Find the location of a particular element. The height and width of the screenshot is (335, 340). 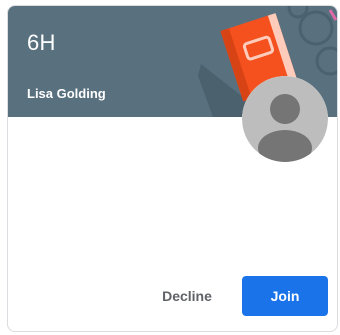

join-button: Join is located at coordinates (285, 296).